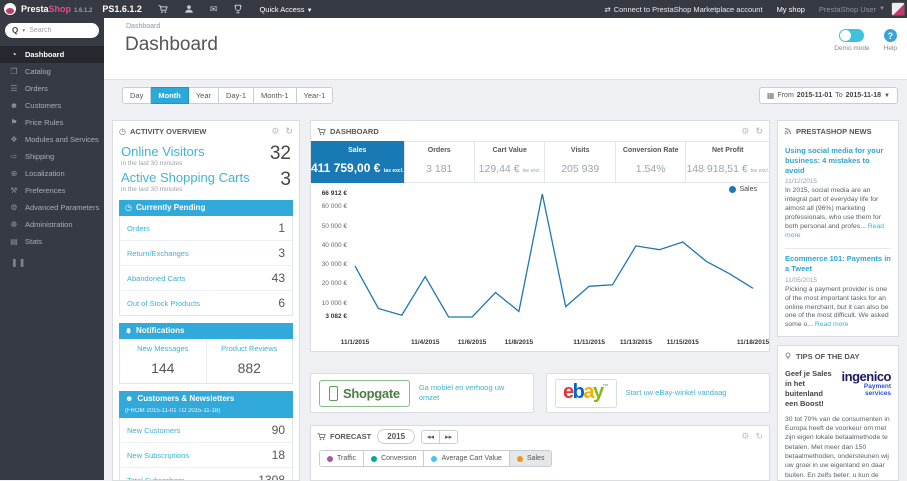 The image size is (907, 481). I want to click on legend-traffic-button: Traffic, so click(341, 458).